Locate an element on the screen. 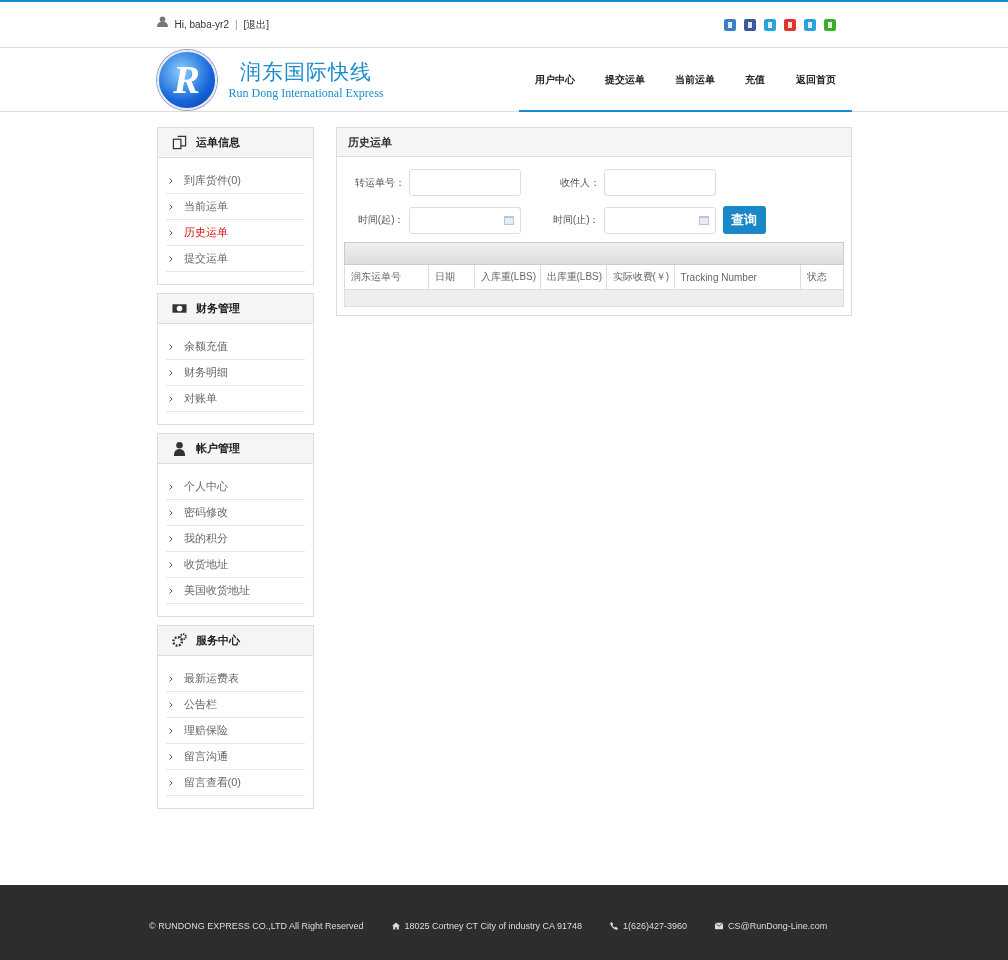  sidebar-link: 财务明细 is located at coordinates (205, 372).